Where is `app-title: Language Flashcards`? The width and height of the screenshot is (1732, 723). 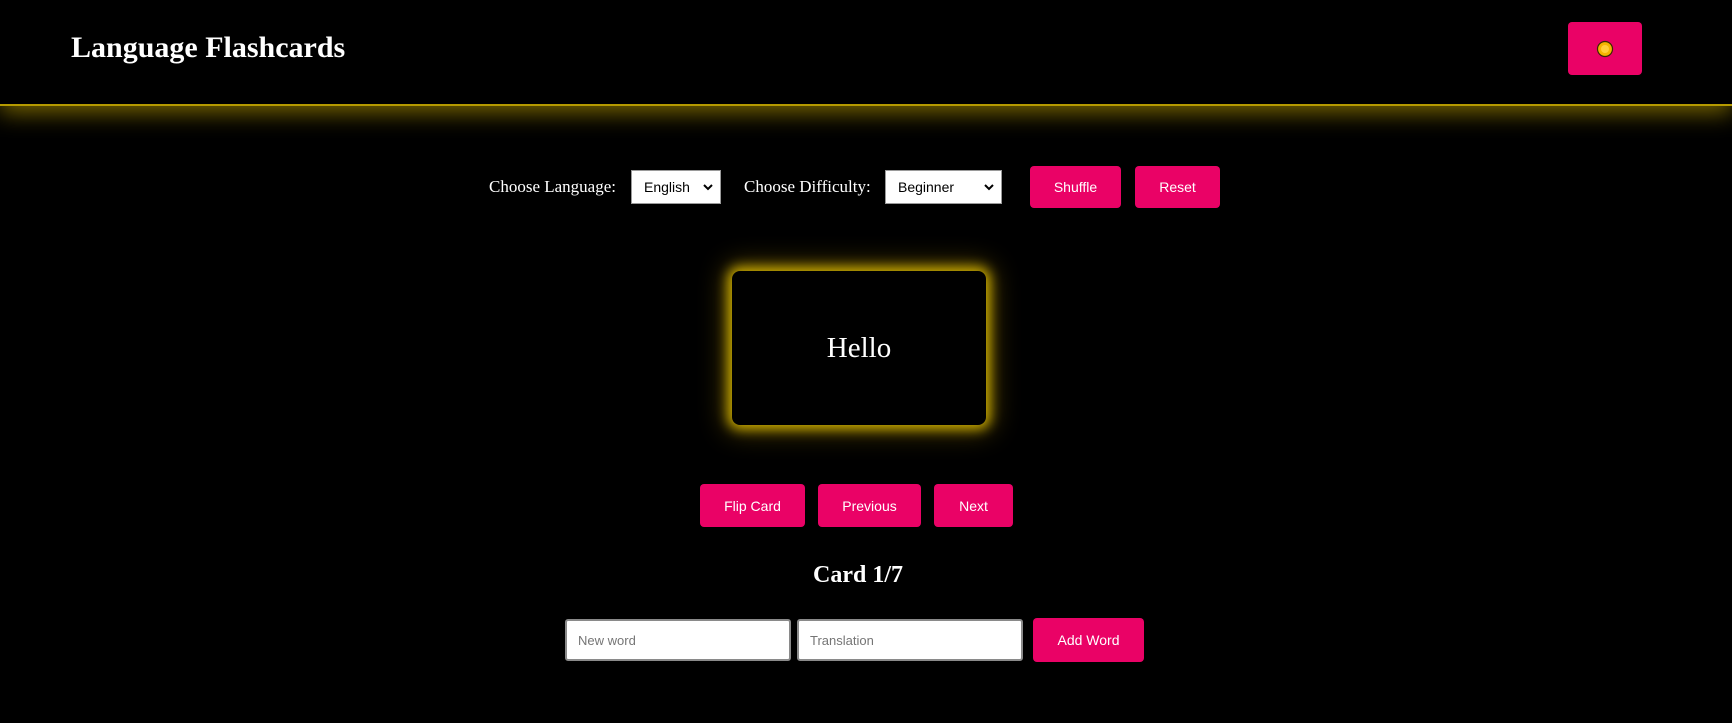 app-title: Language Flashcards is located at coordinates (208, 47).